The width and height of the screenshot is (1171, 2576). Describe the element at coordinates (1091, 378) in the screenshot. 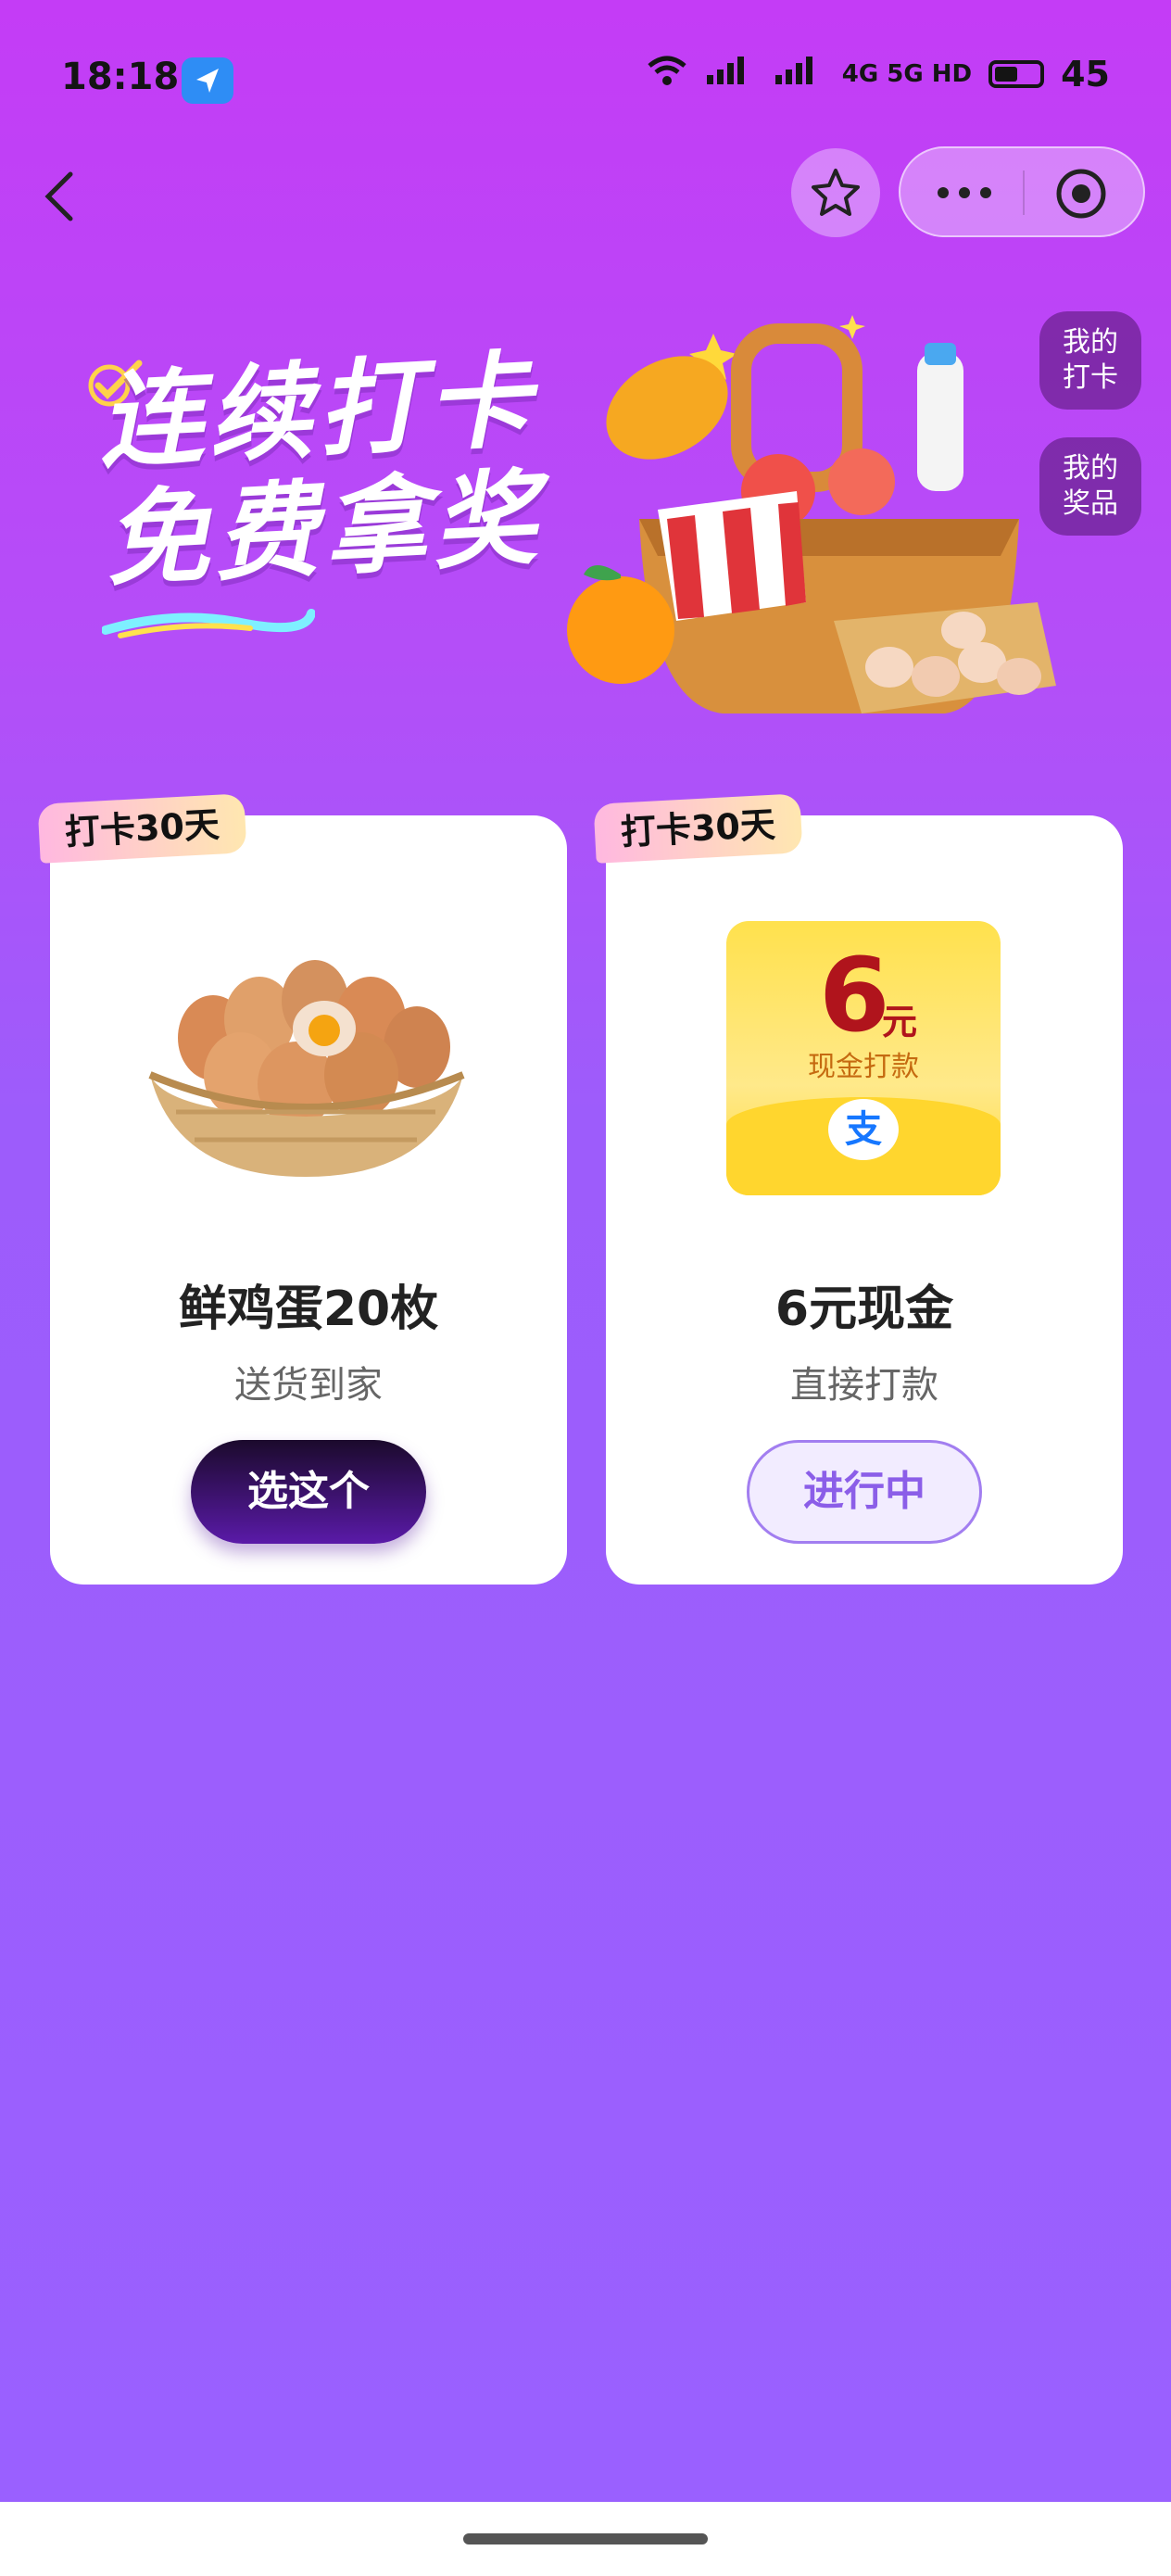

I see `my-checkin-label-2: 打卡` at that location.